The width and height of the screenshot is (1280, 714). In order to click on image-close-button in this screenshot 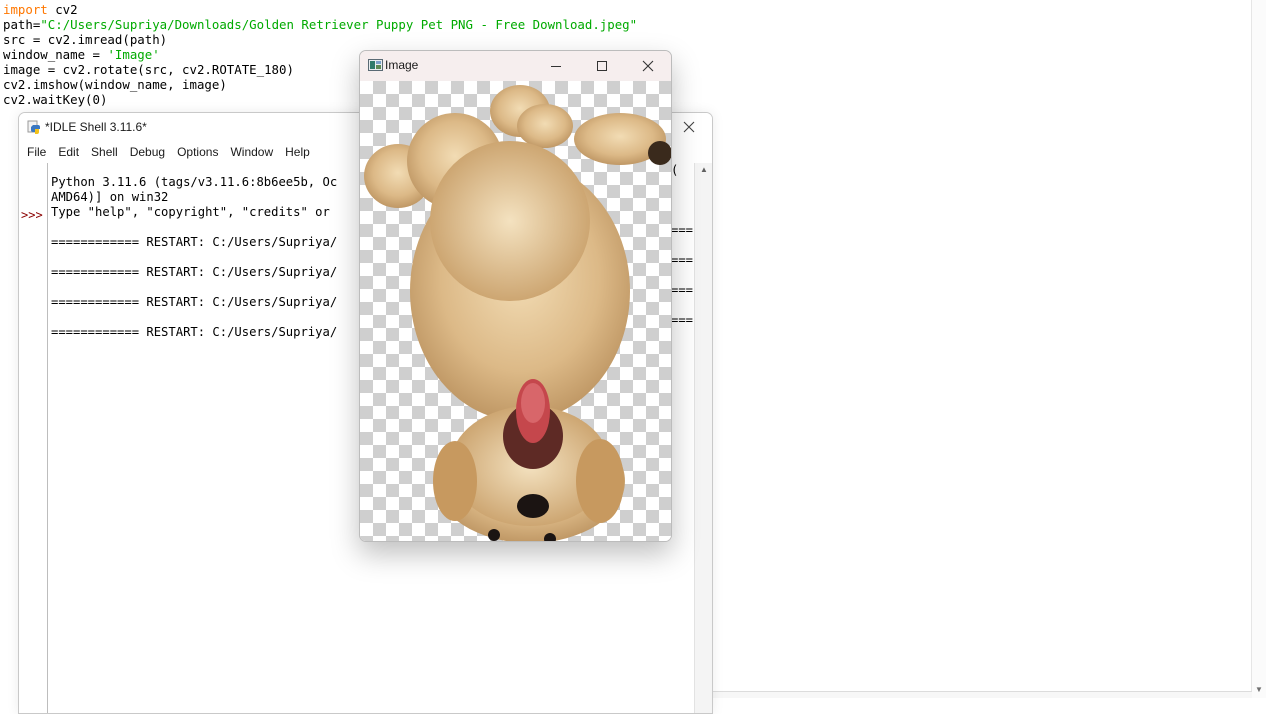, I will do `click(648, 65)`.